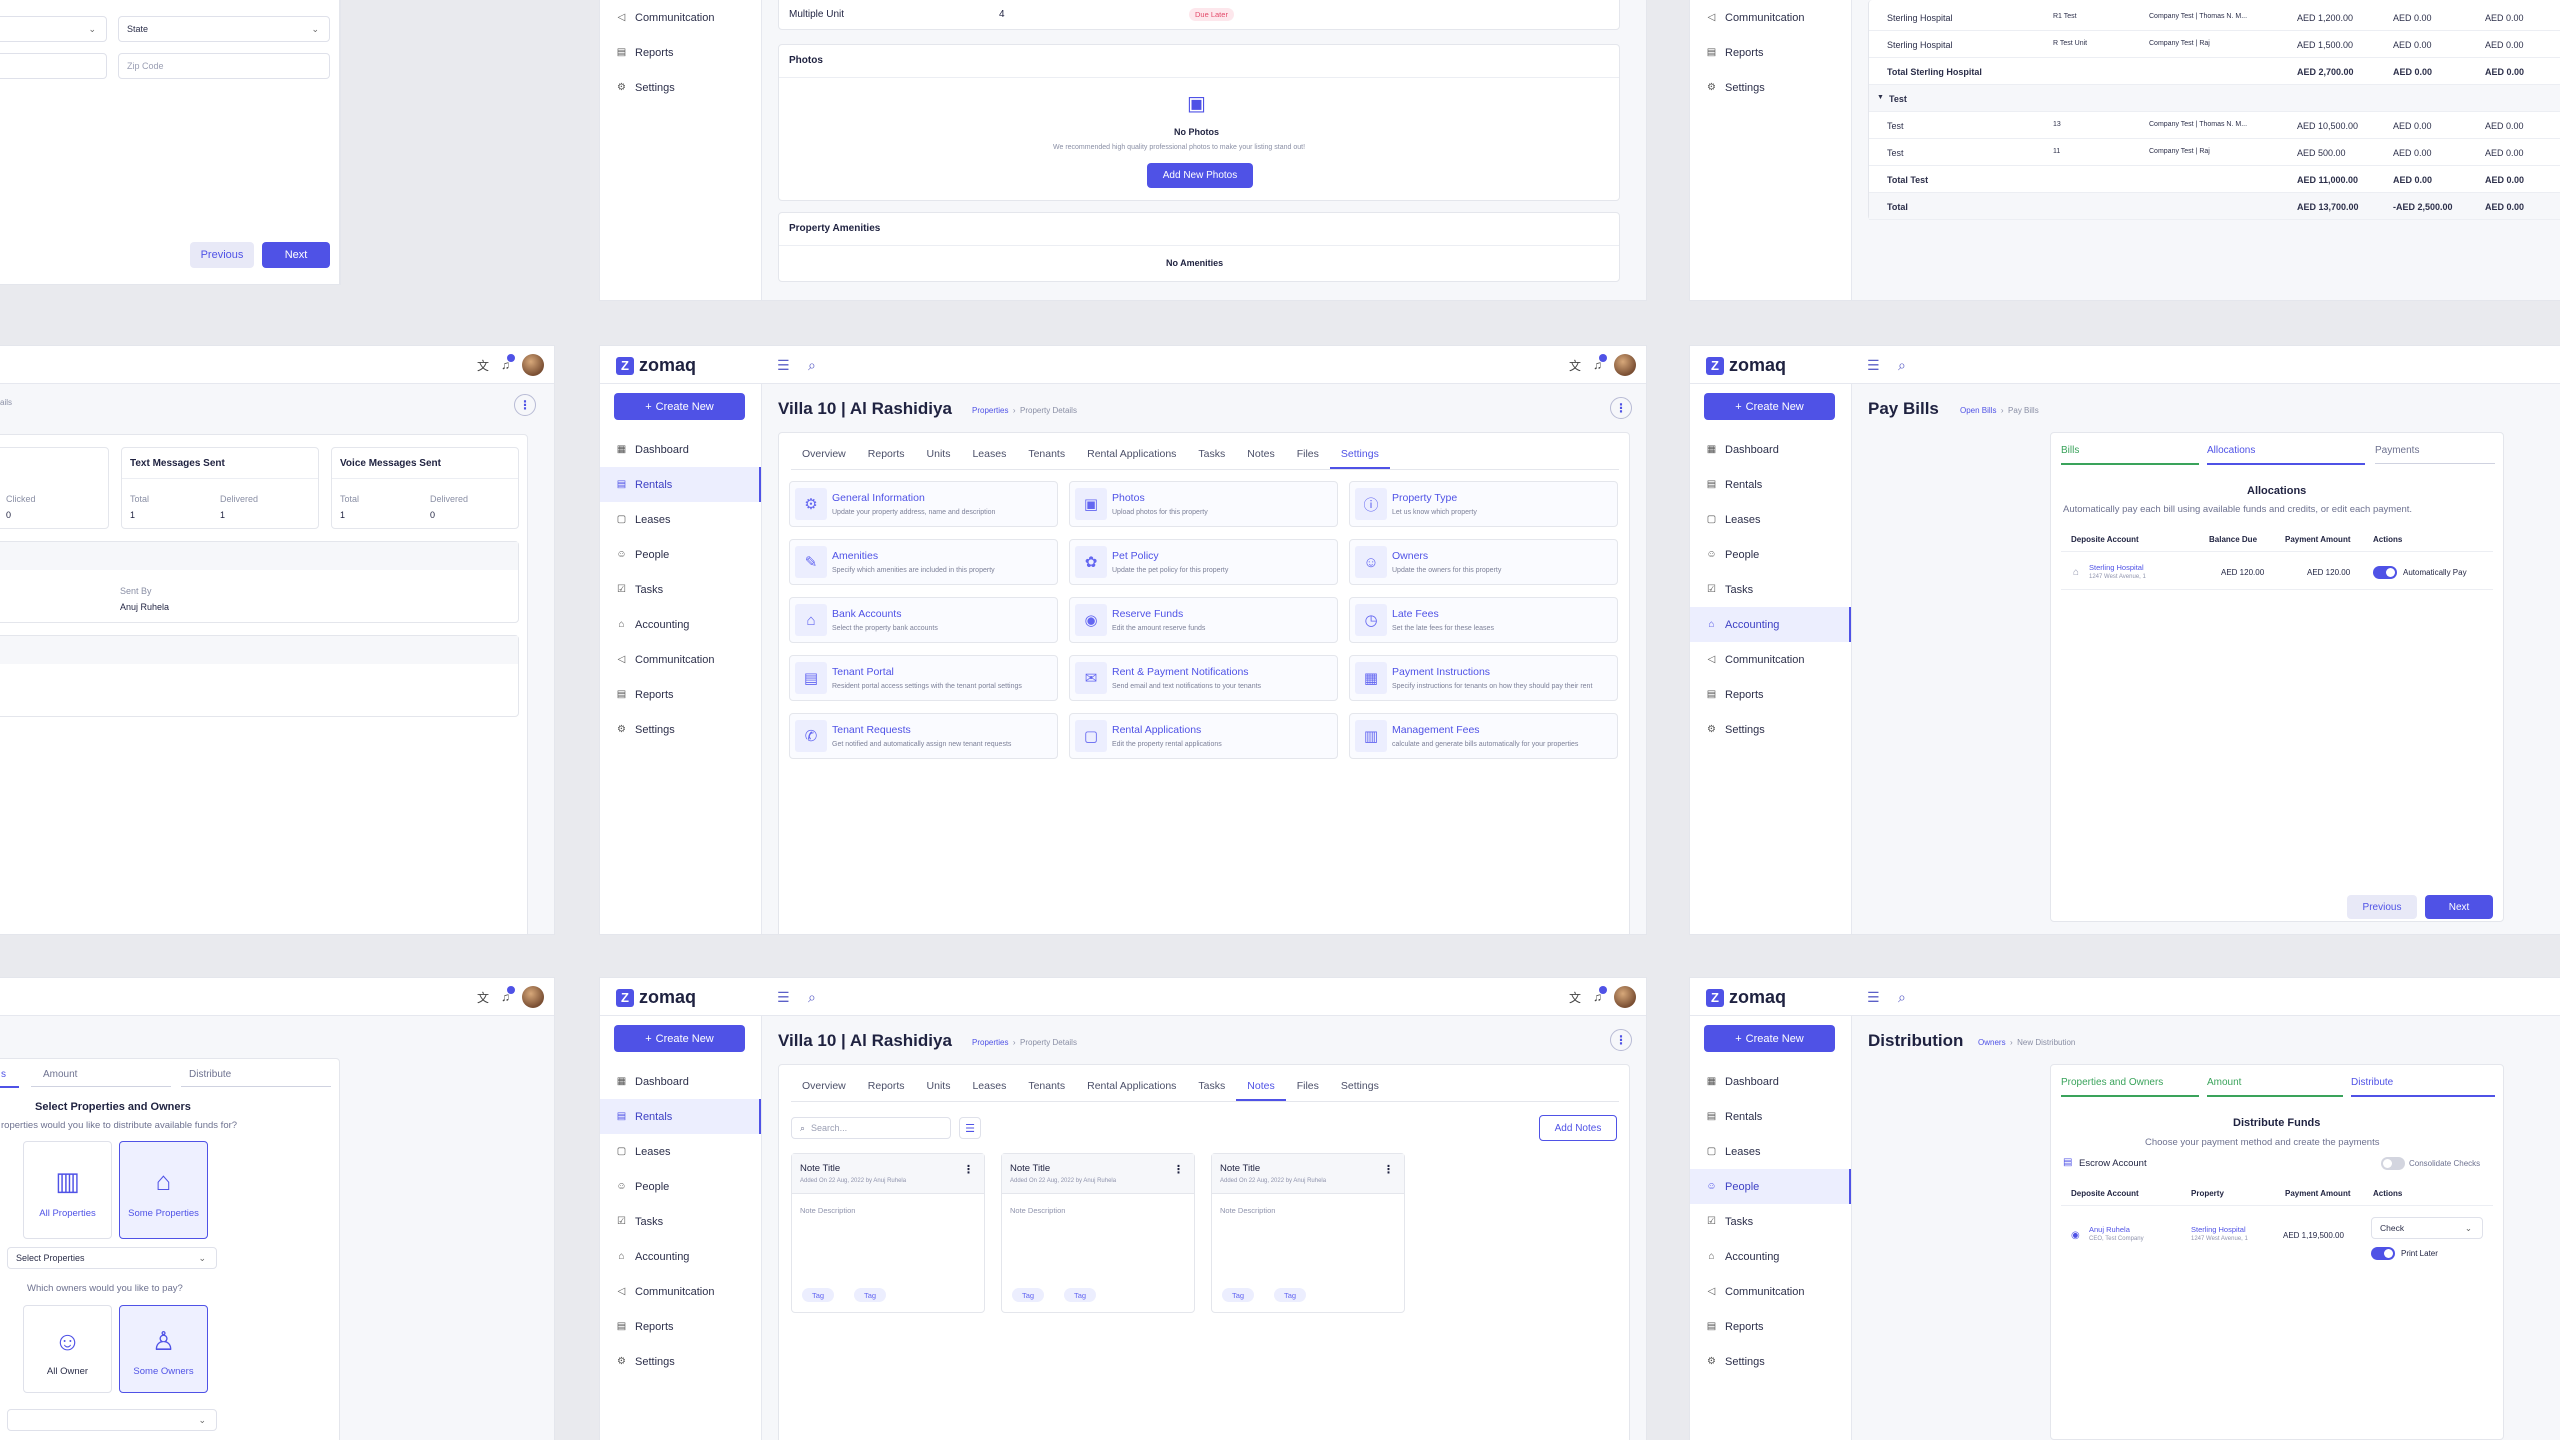 This screenshot has width=2560, height=1440. Describe the element at coordinates (2224, 1082) in the screenshot. I see `step-amount: Amount` at that location.